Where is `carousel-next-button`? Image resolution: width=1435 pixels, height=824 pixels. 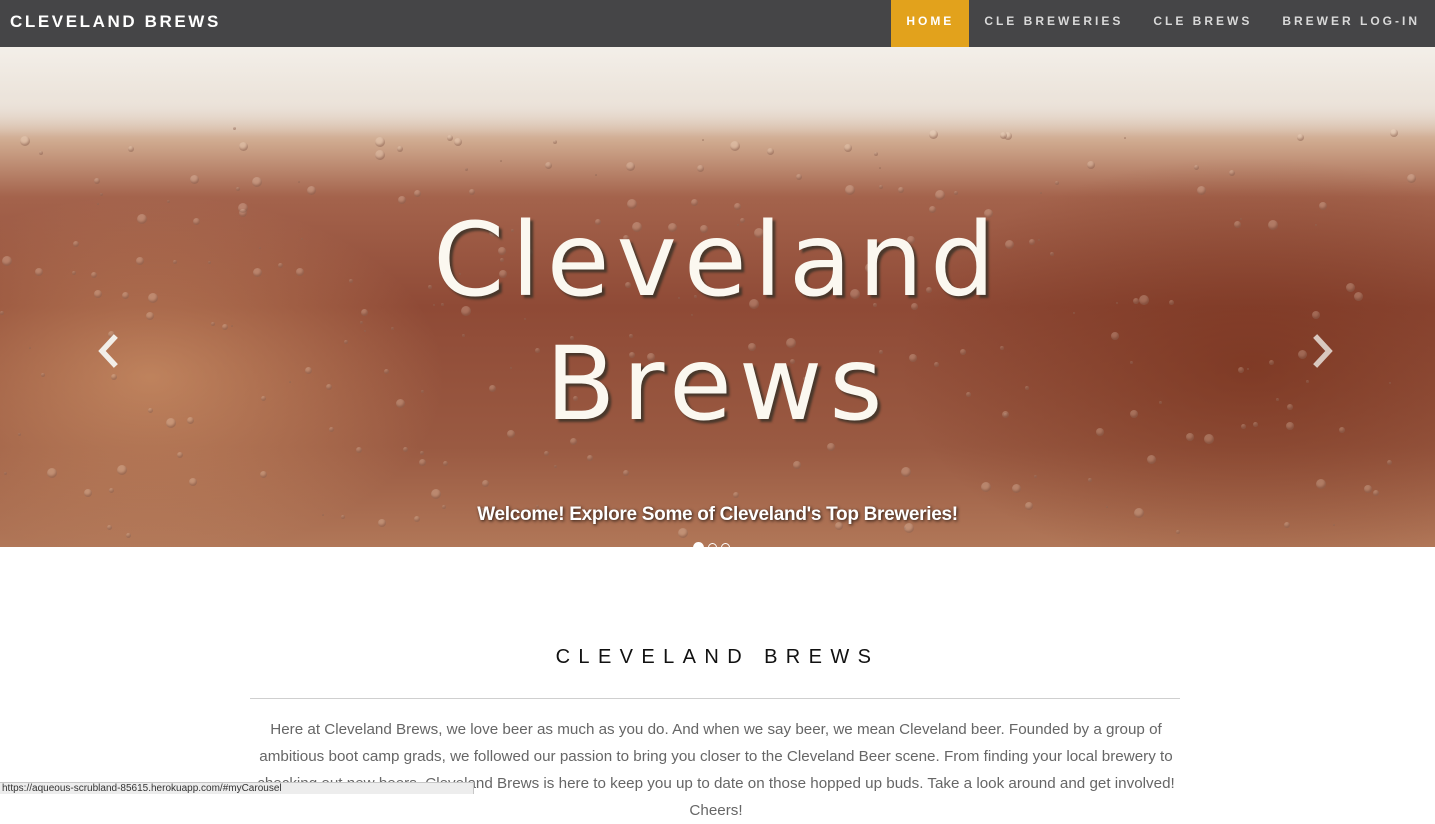
carousel-next-button is located at coordinates (1324, 351).